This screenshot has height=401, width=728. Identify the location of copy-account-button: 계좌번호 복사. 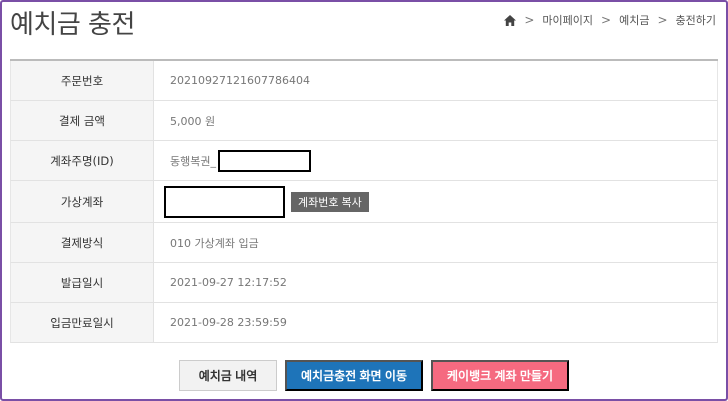
(330, 201).